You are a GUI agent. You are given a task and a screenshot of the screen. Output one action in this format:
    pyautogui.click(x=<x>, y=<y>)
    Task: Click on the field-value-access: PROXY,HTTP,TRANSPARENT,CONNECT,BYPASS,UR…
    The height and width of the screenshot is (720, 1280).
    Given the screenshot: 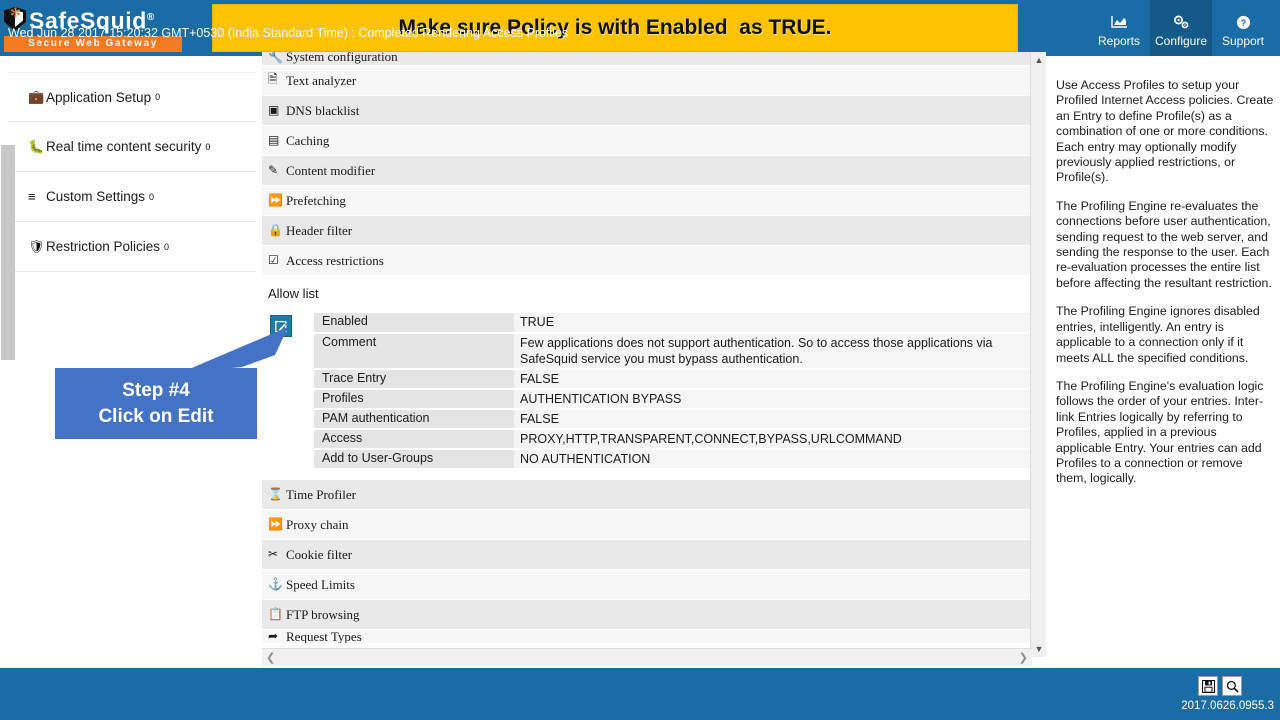 What is the action you would take?
    pyautogui.click(x=773, y=439)
    